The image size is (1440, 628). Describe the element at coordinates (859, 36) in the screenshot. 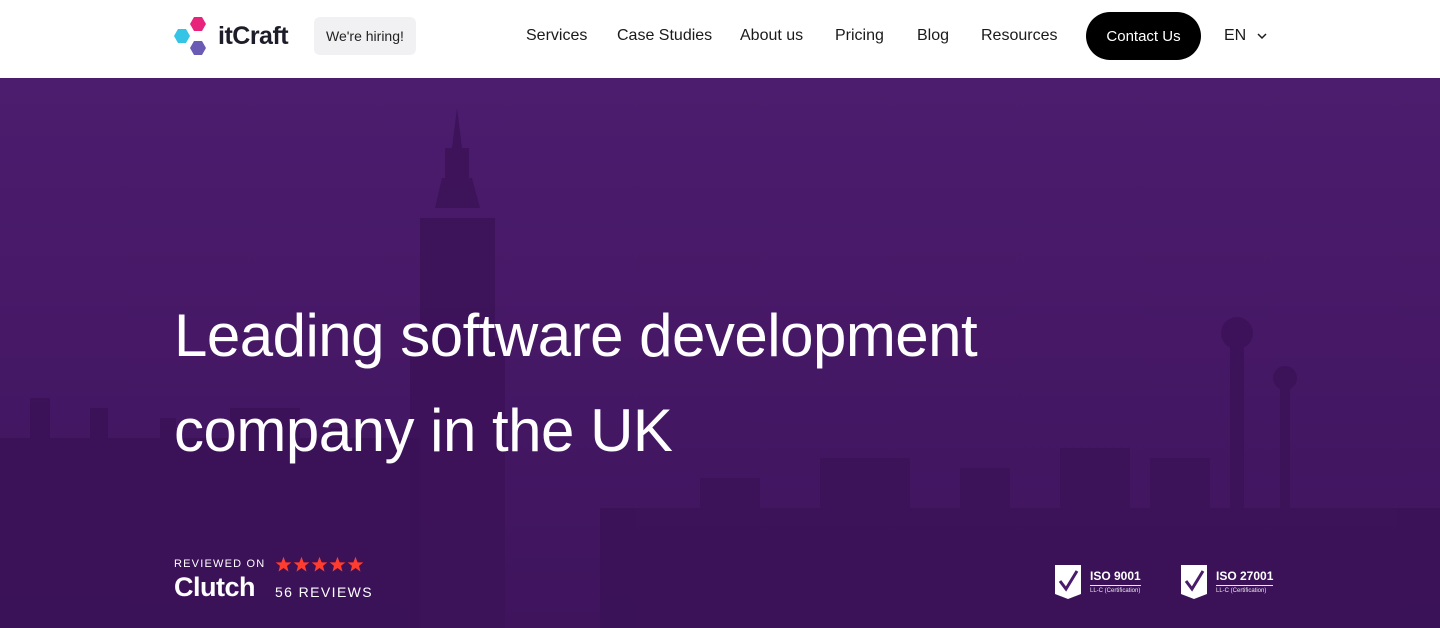

I see `nav-pricing: Pricing` at that location.